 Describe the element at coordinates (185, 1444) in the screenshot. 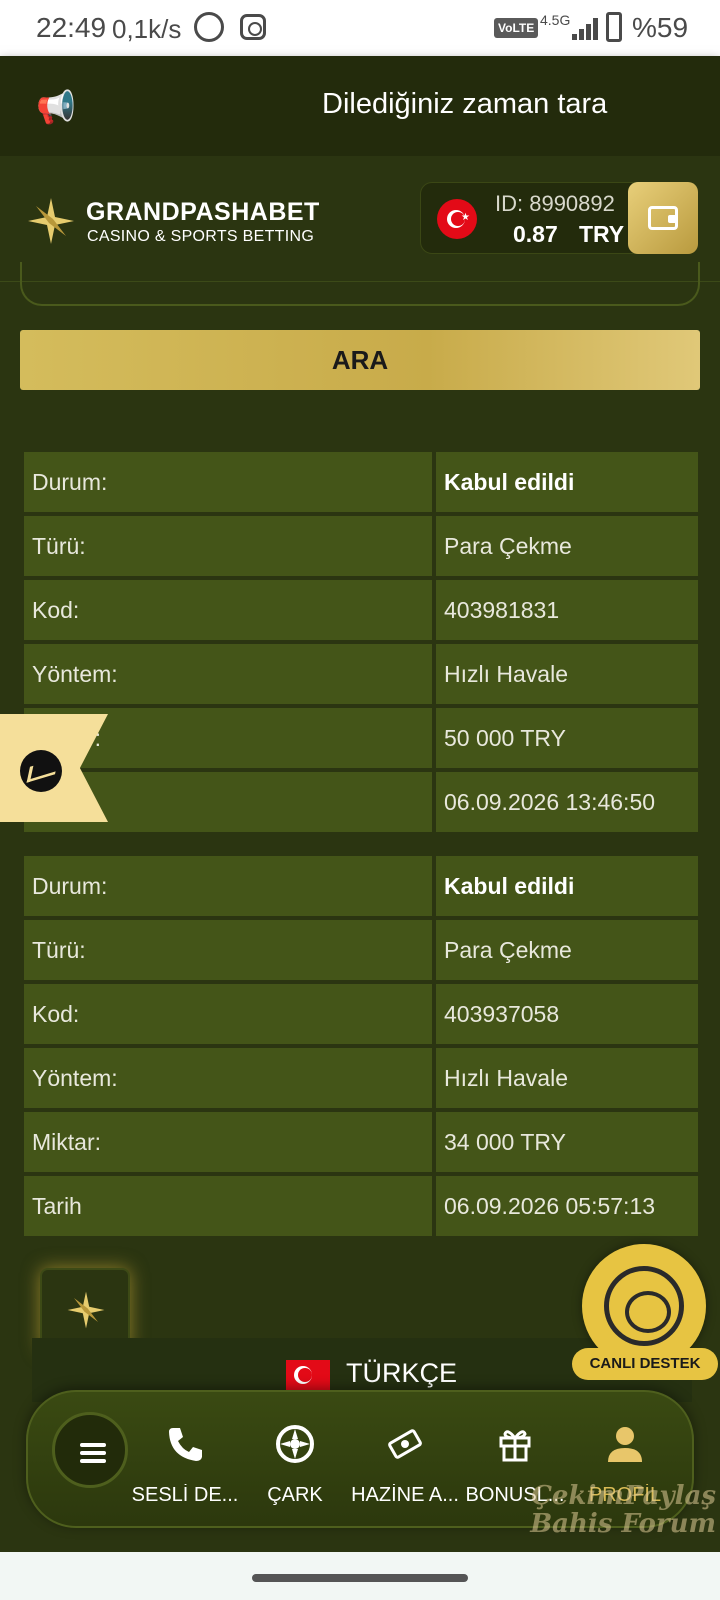

I see `phone-icon` at that location.